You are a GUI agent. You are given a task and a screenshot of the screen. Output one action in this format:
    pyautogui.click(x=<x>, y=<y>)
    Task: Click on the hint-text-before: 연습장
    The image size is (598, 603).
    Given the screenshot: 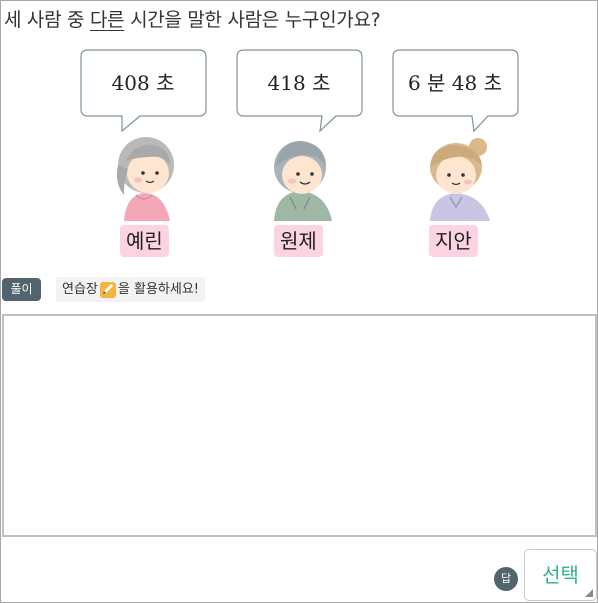 What is the action you would take?
    pyautogui.click(x=80, y=289)
    